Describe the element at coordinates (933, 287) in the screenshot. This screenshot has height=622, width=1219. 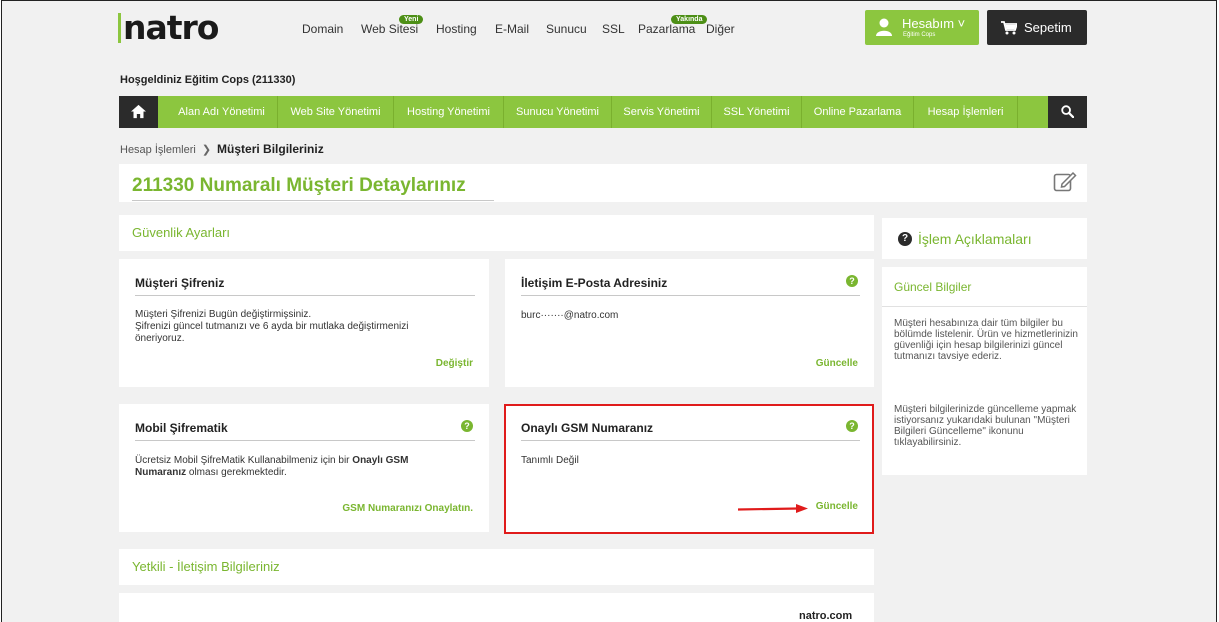
I see `sidebar-box-title: Güncel Bilgiler` at that location.